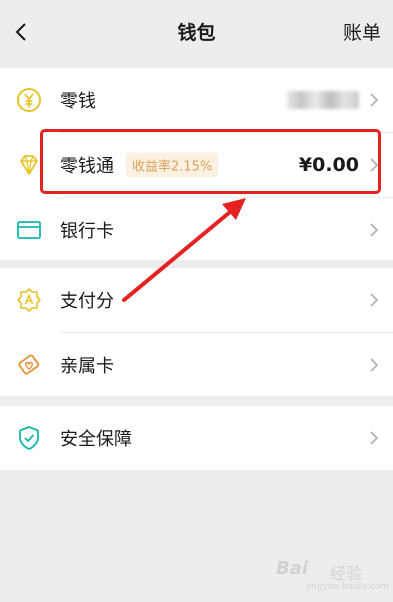  Describe the element at coordinates (29, 364) in the screenshot. I see `family-card-icon` at that location.